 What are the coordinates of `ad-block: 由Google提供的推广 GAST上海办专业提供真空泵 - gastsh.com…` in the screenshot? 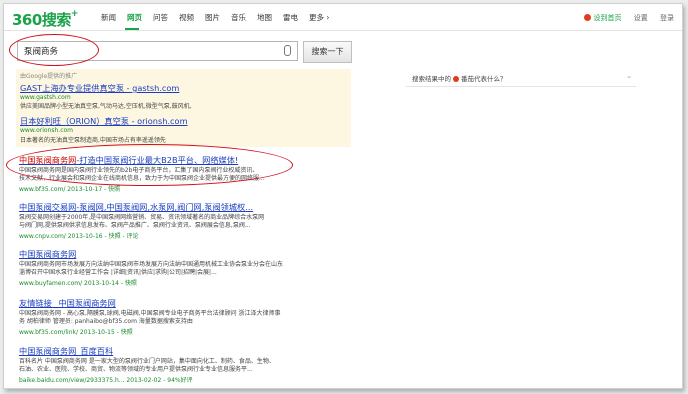 It's located at (183, 108).